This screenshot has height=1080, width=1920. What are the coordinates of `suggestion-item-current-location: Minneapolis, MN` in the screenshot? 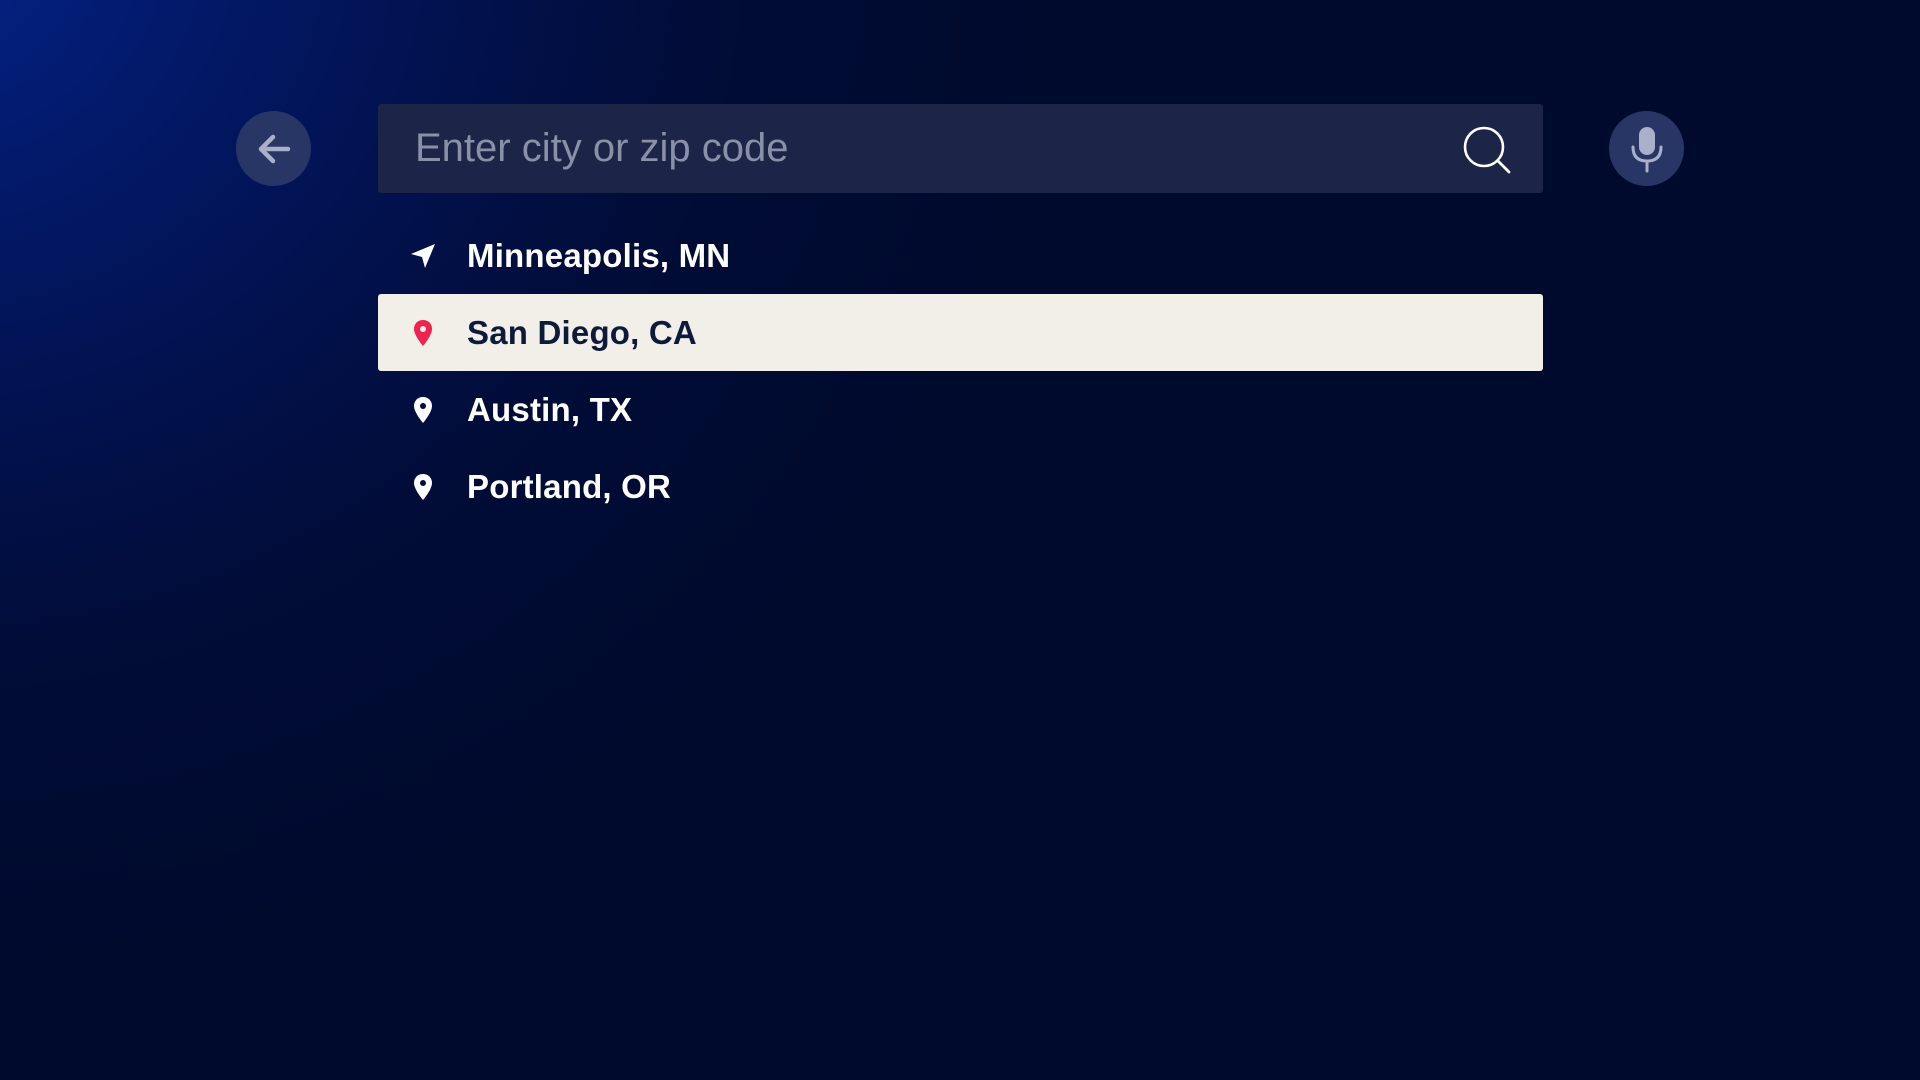 It's located at (960, 255).